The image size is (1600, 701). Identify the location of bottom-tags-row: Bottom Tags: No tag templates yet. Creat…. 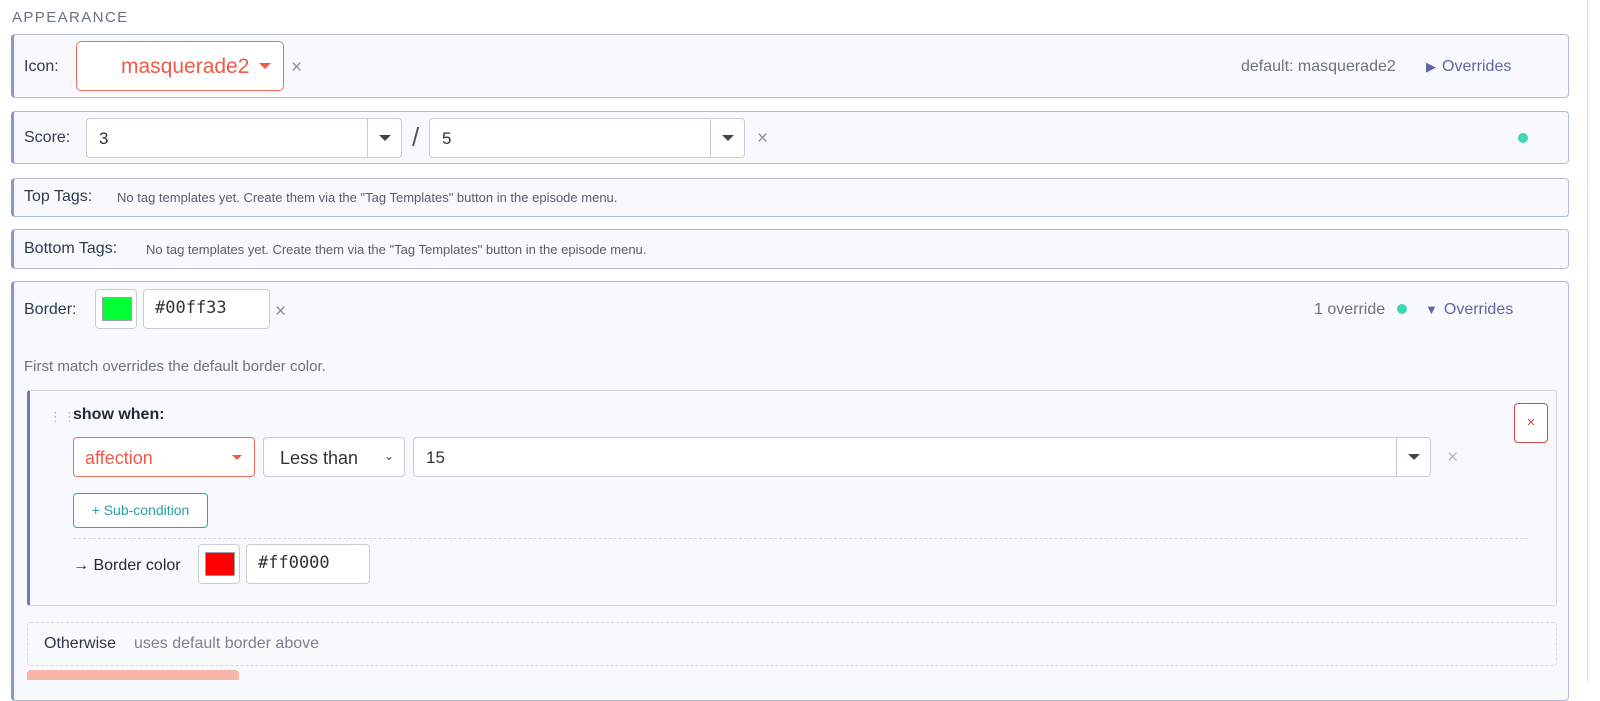
(790, 249).